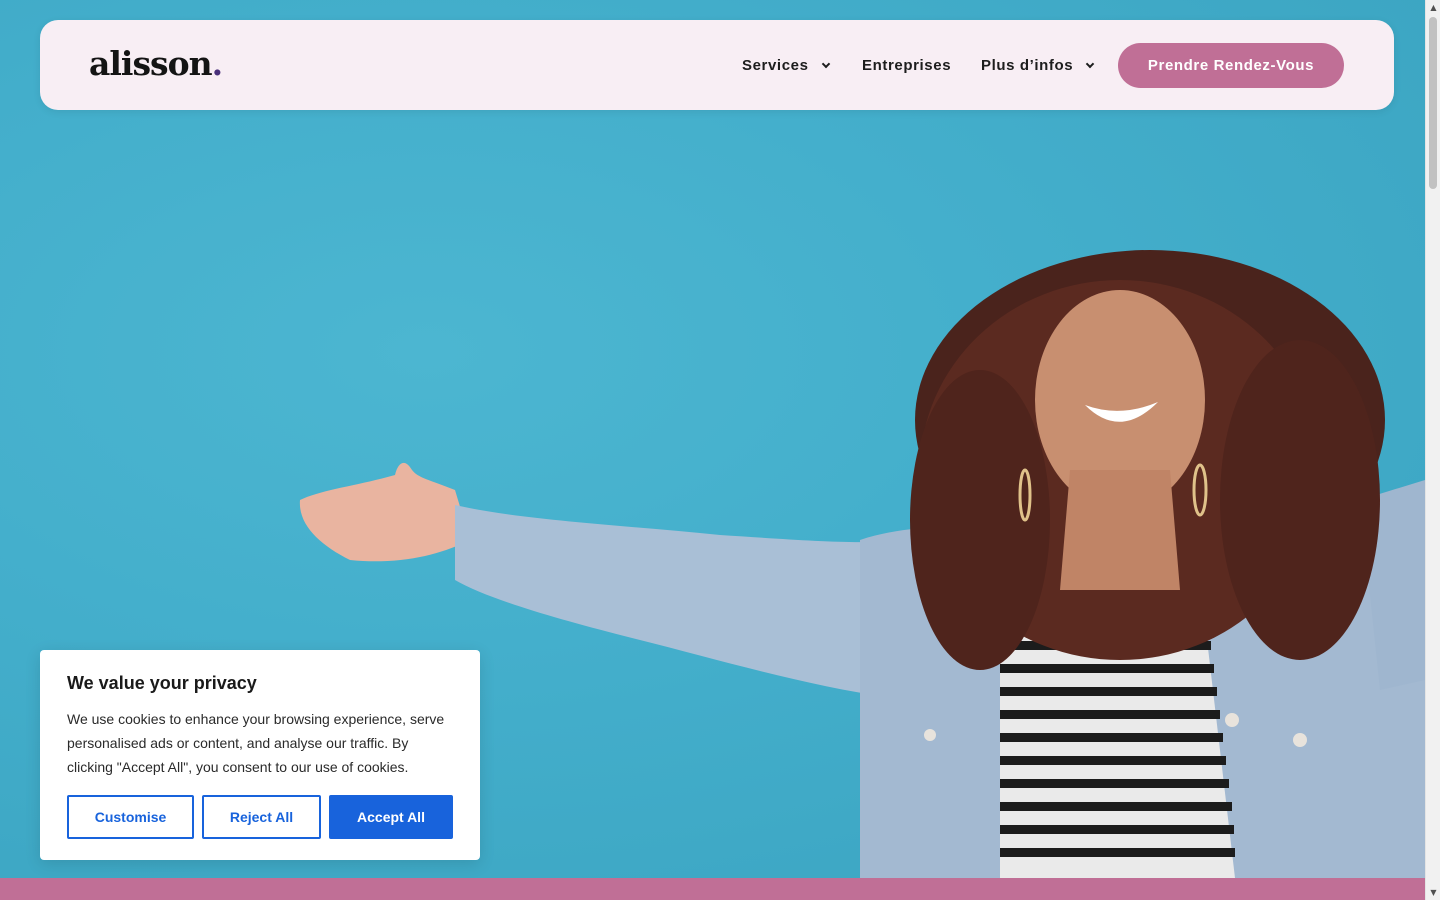 The image size is (1440, 900). I want to click on page-scrollbar: ▲ ▼, so click(1432, 450).